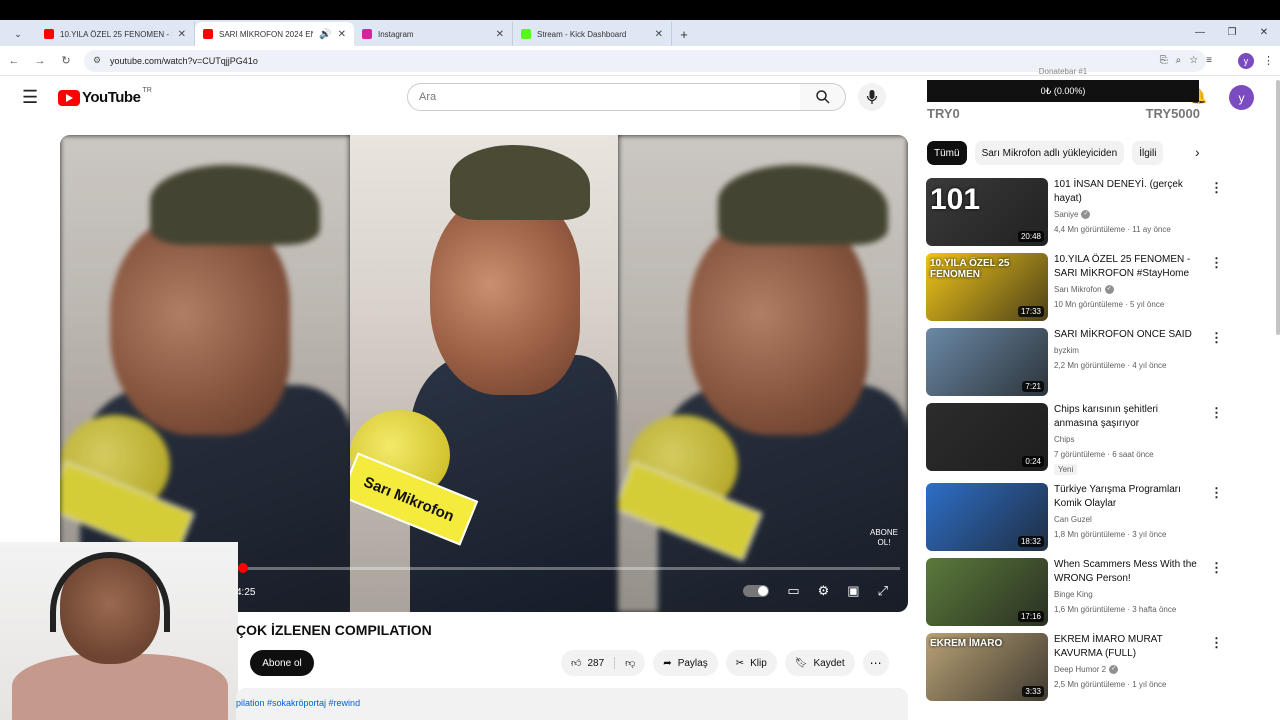 The width and height of the screenshot is (1280, 720). I want to click on donate-bar-overlay: Donatebar #1 0₺ (0.00%) TRY0 TRY5000, so click(1063, 95).